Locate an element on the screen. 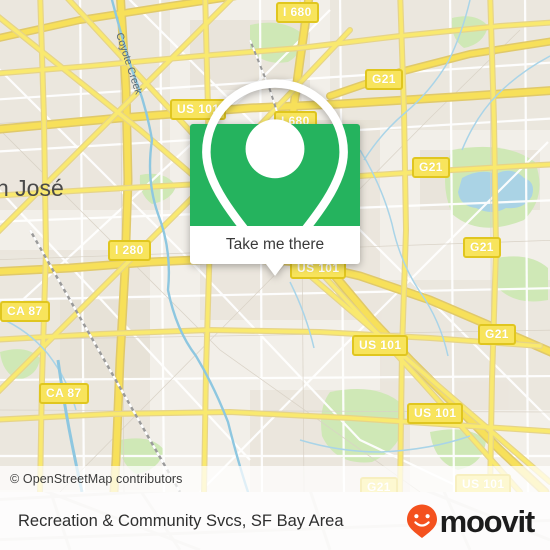  page-title: Recreation & Community Svcs, SF Bay Area is located at coordinates (181, 520).